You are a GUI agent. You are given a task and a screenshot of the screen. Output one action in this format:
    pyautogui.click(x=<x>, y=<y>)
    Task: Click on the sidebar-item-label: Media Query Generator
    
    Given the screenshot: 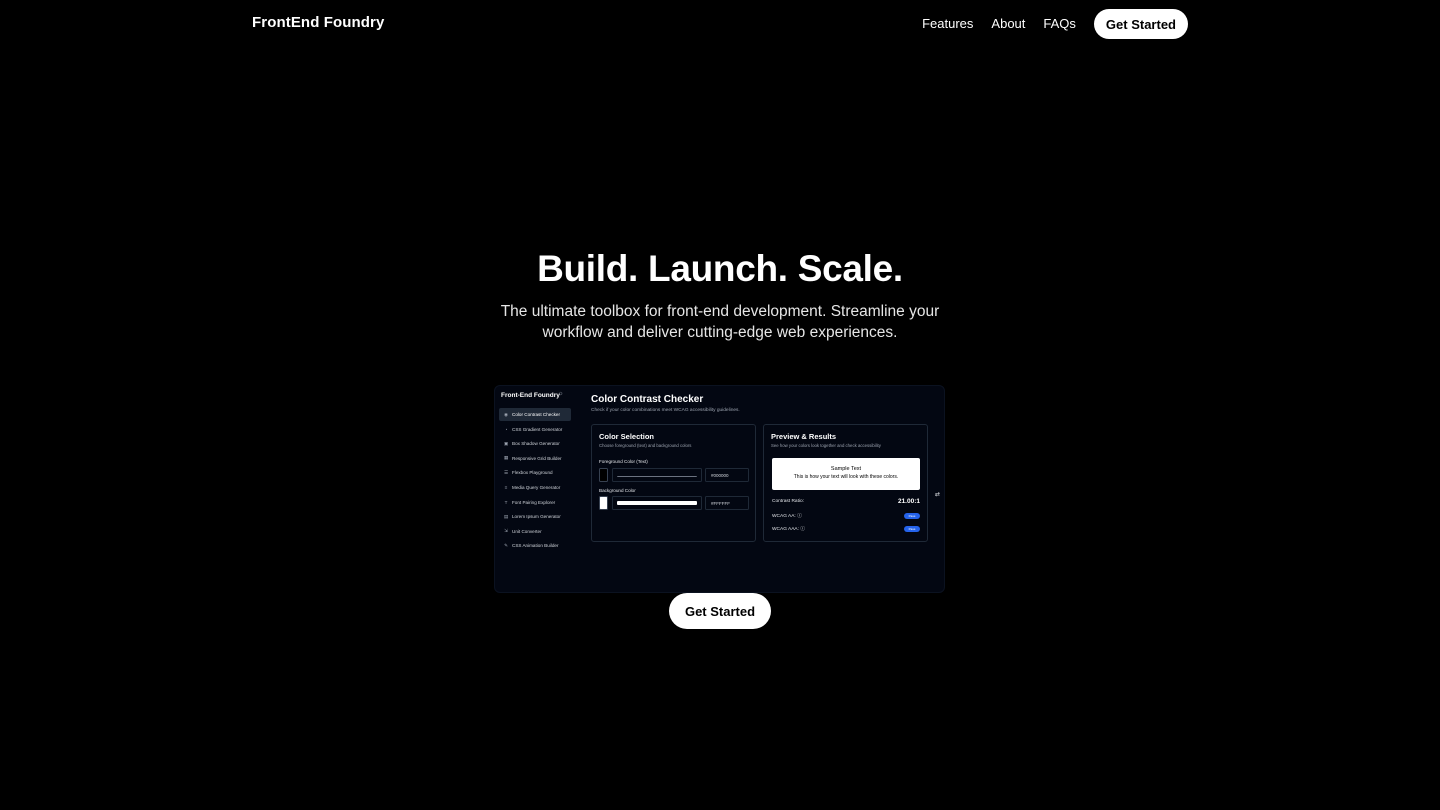 What is the action you would take?
    pyautogui.click(x=536, y=487)
    